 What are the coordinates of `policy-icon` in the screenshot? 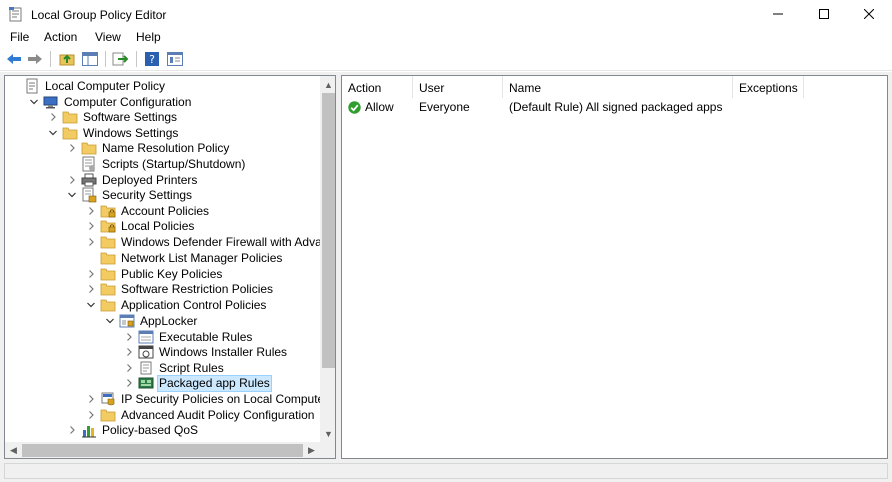 It's located at (32, 86).